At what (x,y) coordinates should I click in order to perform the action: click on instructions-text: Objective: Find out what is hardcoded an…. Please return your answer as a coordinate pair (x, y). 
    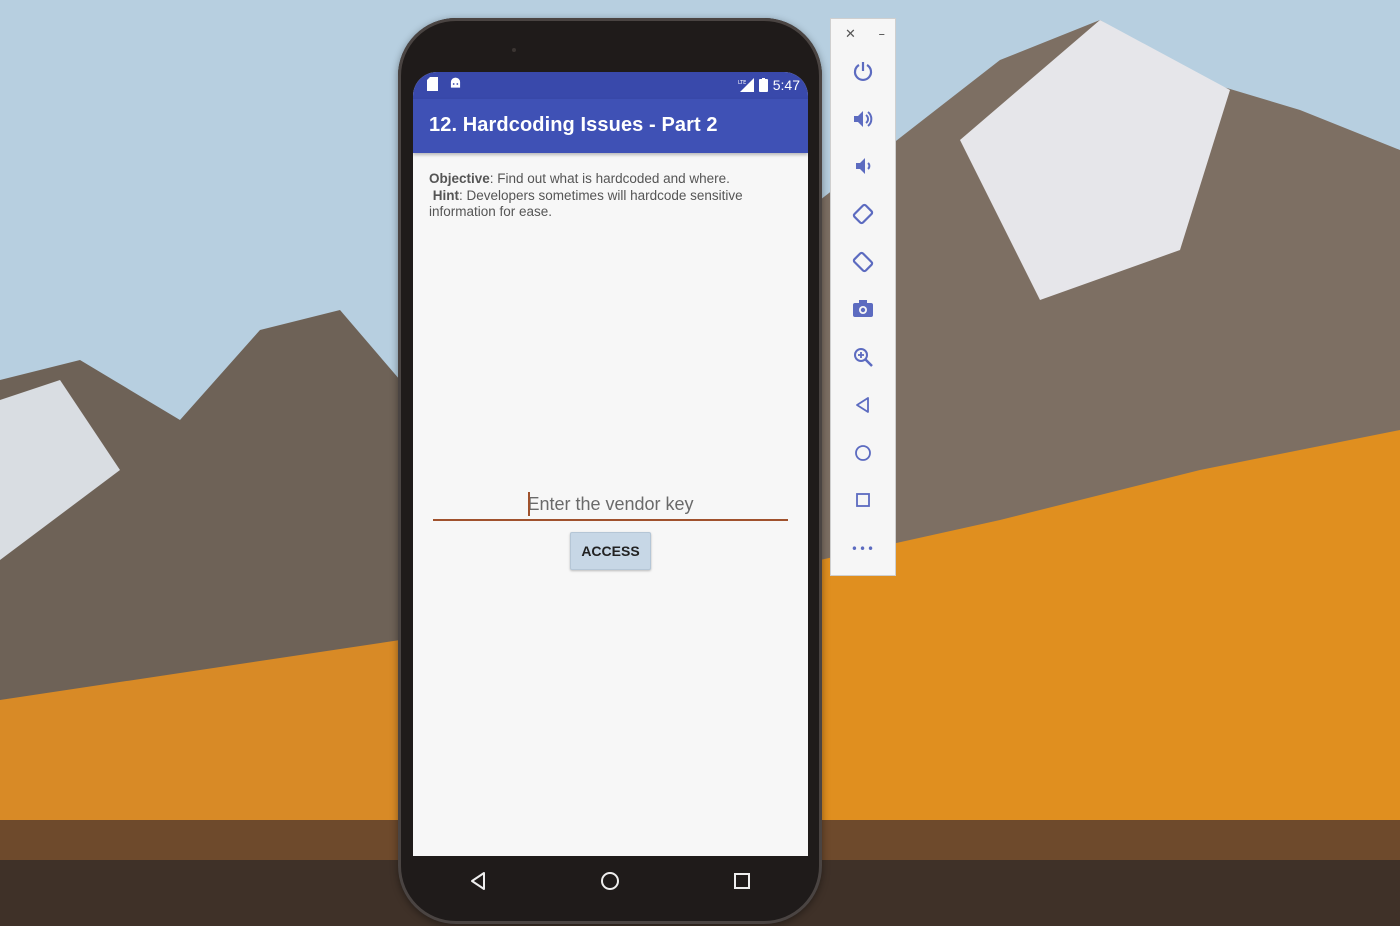
    Looking at the image, I should click on (604, 196).